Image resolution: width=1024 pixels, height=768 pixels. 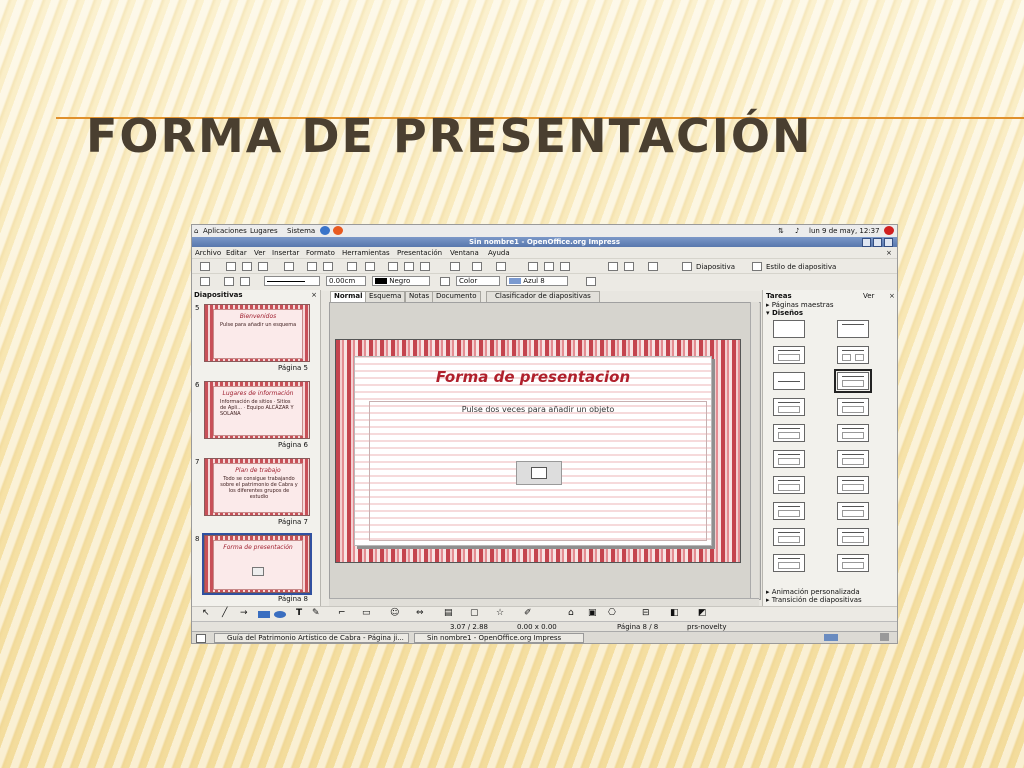 What do you see at coordinates (225, 231) in the screenshot?
I see `menu-aplicaciones: Aplicaciones` at bounding box center [225, 231].